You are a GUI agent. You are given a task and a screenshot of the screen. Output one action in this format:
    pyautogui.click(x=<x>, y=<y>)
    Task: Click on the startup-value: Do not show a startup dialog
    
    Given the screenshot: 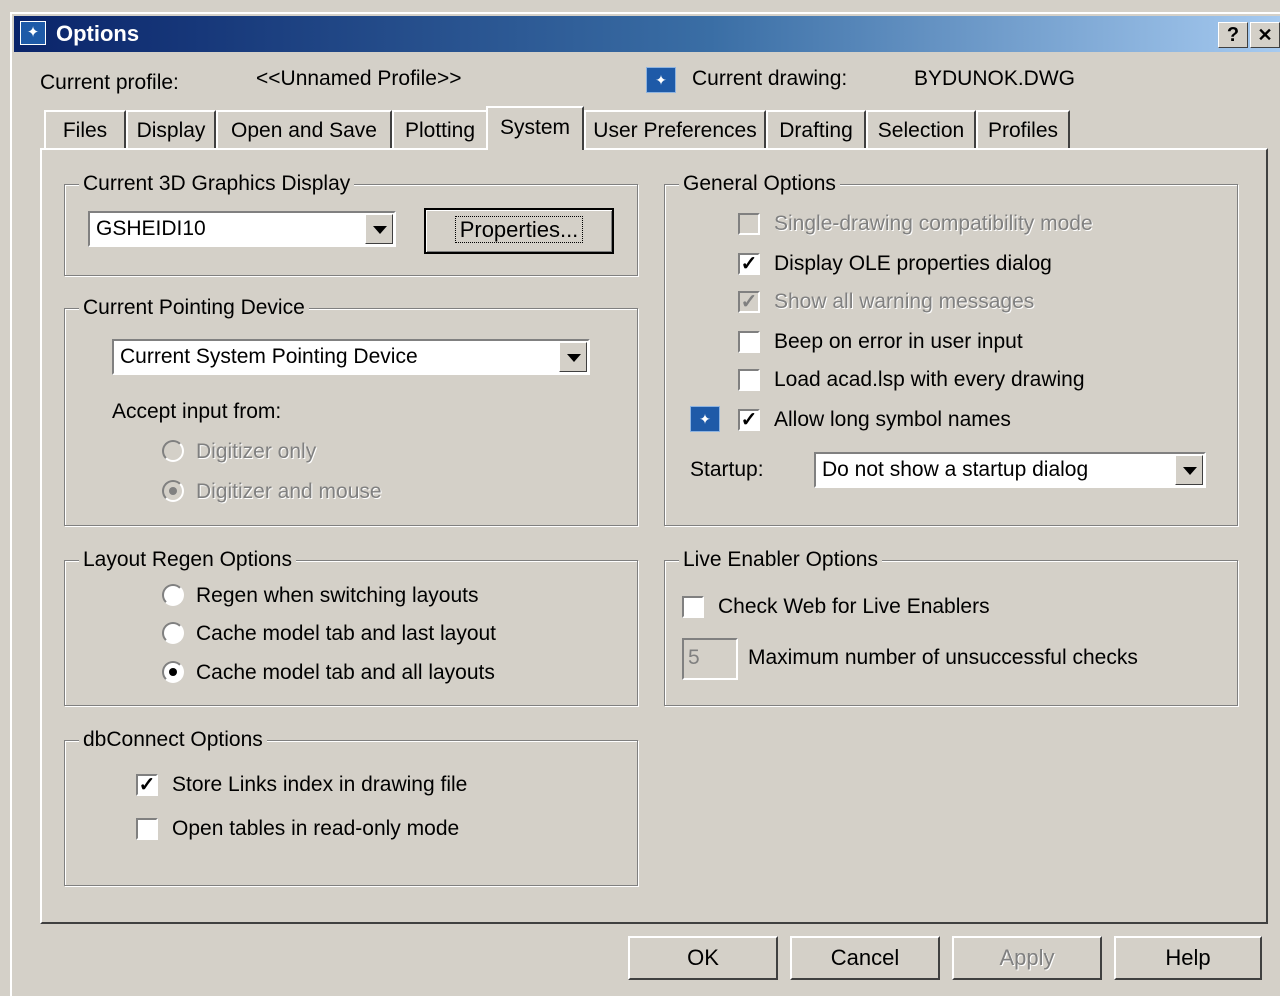 What is the action you would take?
    pyautogui.click(x=955, y=469)
    